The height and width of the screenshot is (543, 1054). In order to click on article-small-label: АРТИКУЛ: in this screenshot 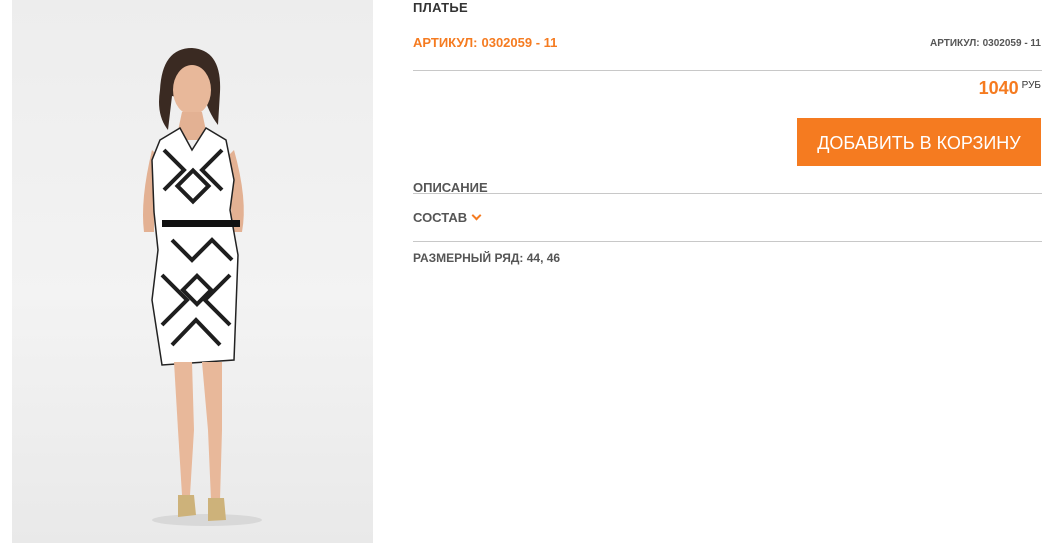, I will do `click(955, 43)`.